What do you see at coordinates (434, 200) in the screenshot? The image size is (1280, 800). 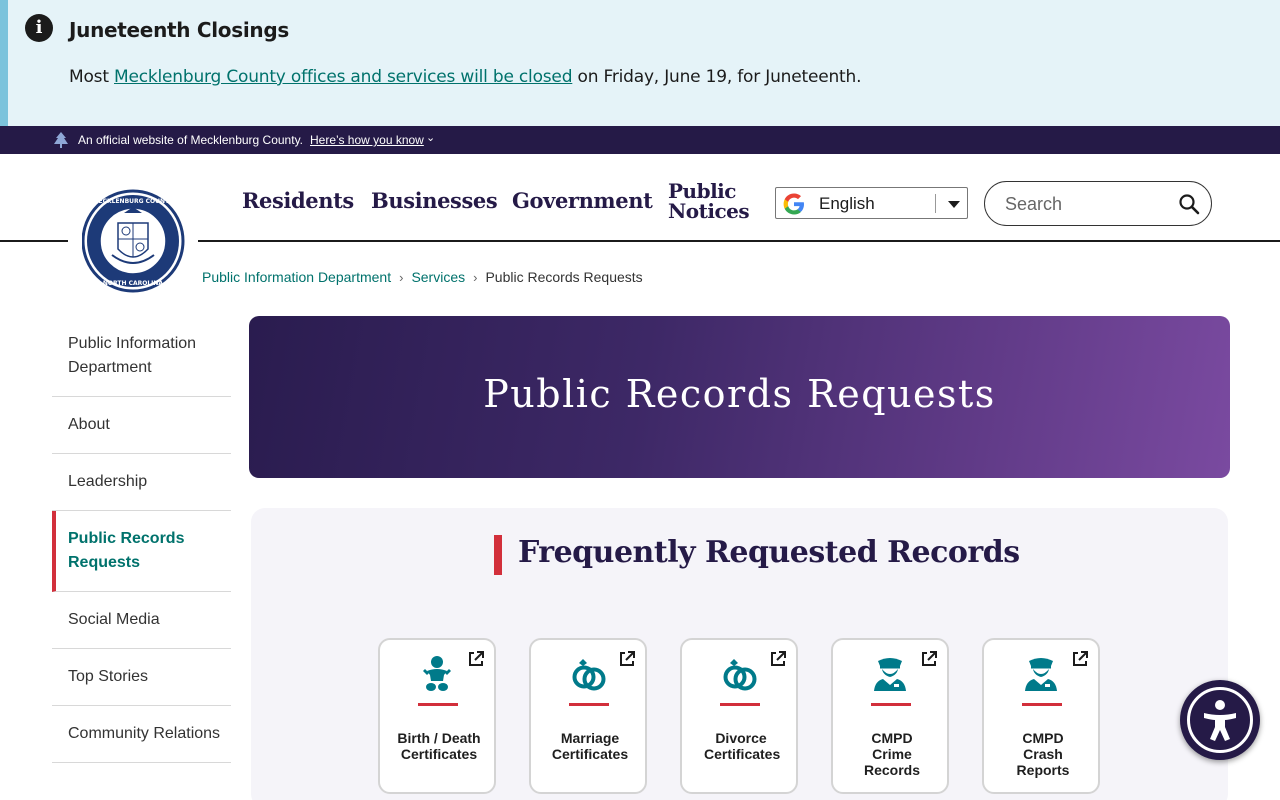 I see `nav-businesses: Businesses` at bounding box center [434, 200].